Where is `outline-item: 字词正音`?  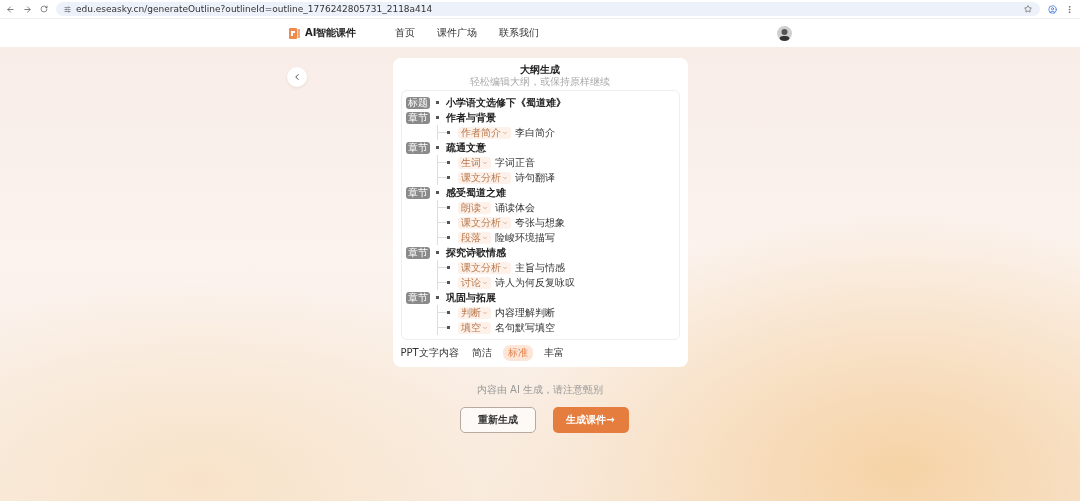 outline-item: 字词正音 is located at coordinates (514, 162).